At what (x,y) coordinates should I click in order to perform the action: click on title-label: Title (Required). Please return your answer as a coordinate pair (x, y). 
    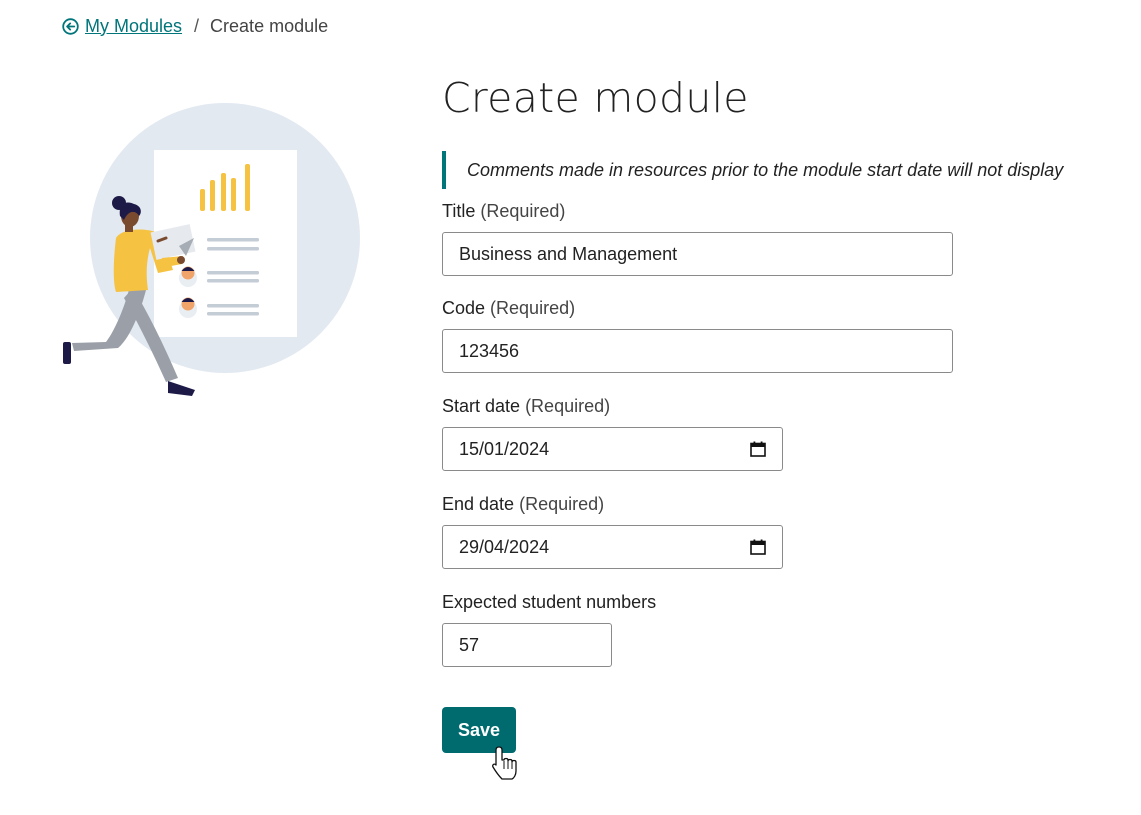
    Looking at the image, I should click on (504, 211).